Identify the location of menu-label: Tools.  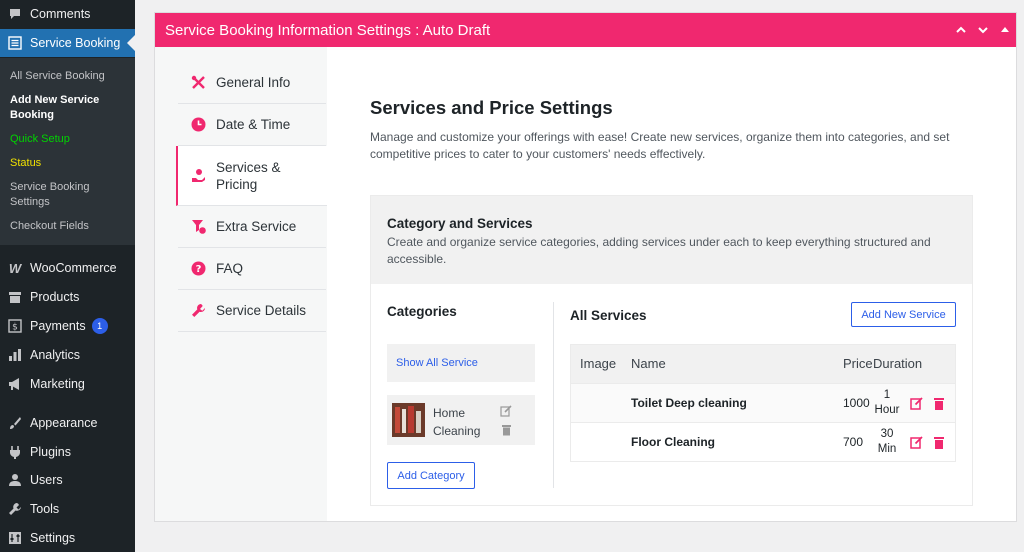
(45, 509).